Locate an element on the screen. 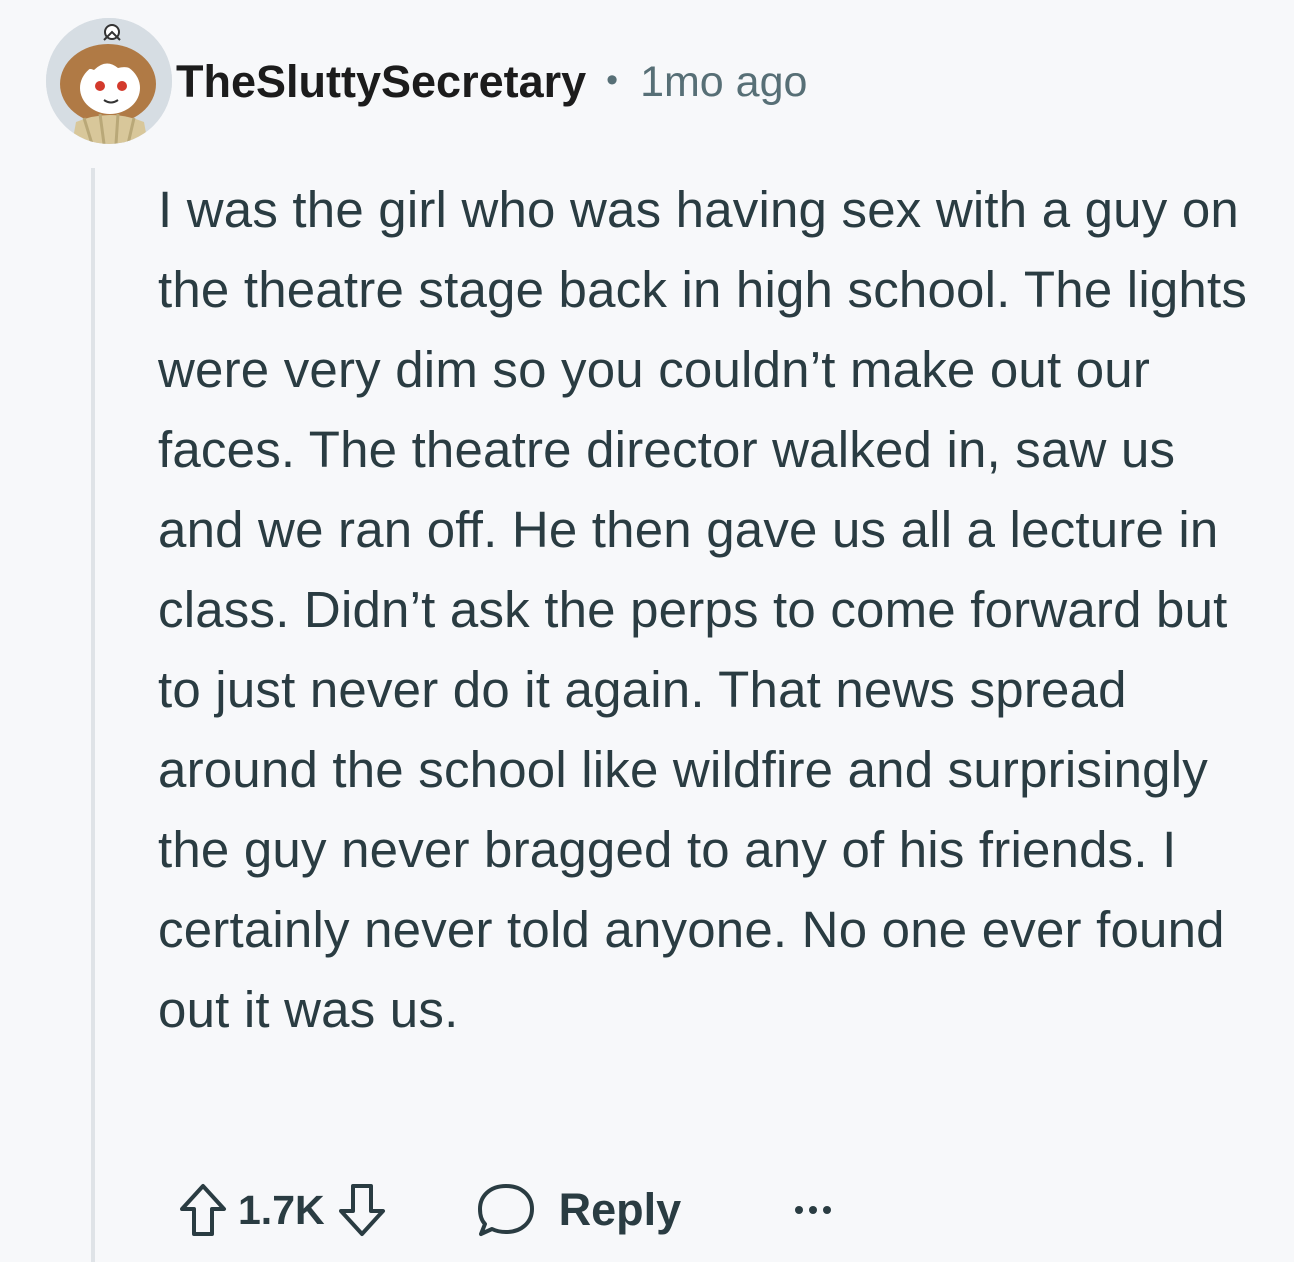  thread-line is located at coordinates (93, 715).